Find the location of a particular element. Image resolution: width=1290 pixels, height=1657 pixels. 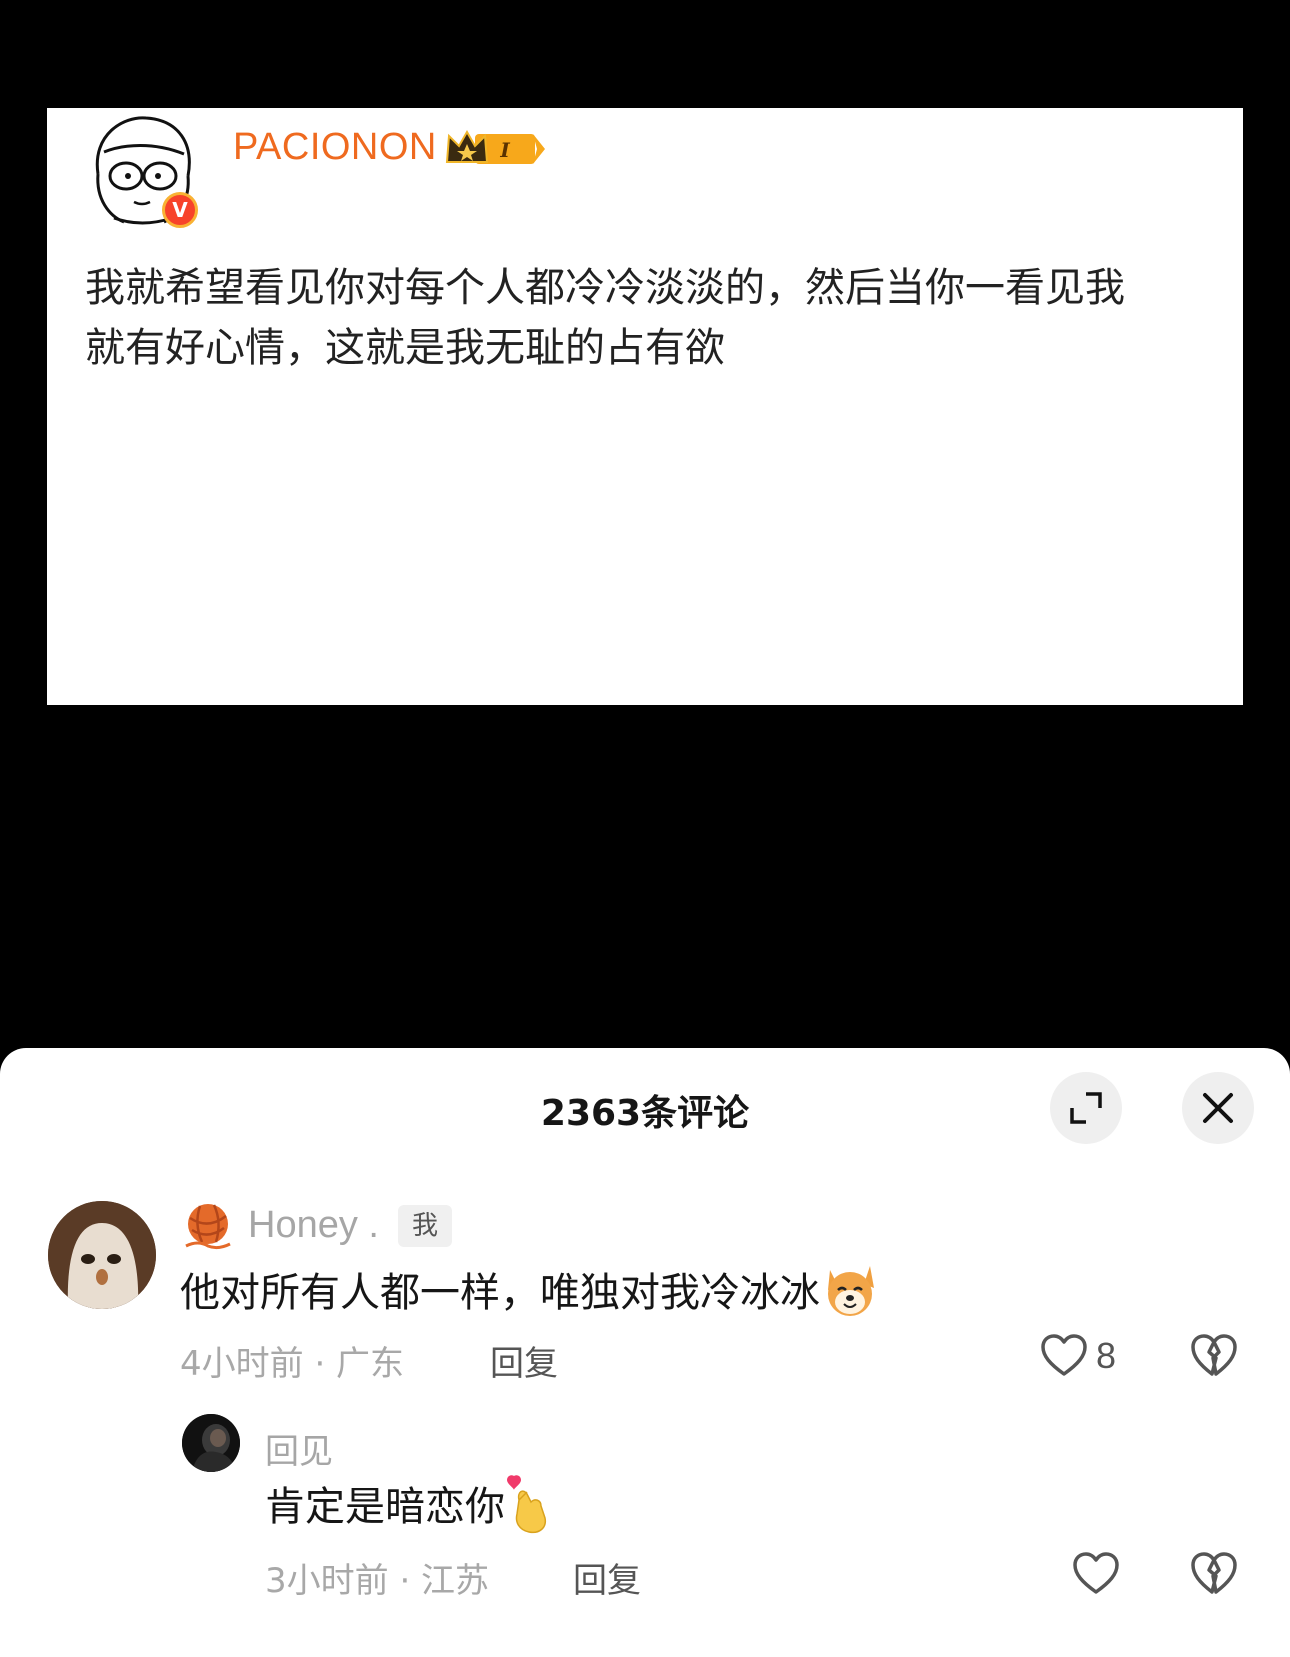

reply-commenter-name: 回见 is located at coordinates (299, 1448).